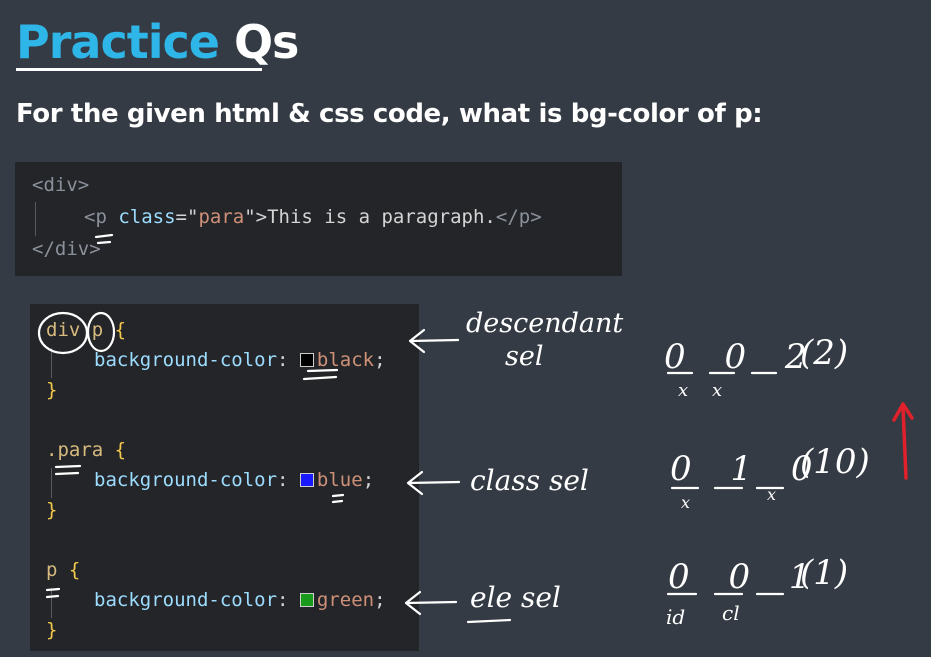 The width and height of the screenshot is (931, 657). I want to click on circle-p-mark, so click(101, 332).